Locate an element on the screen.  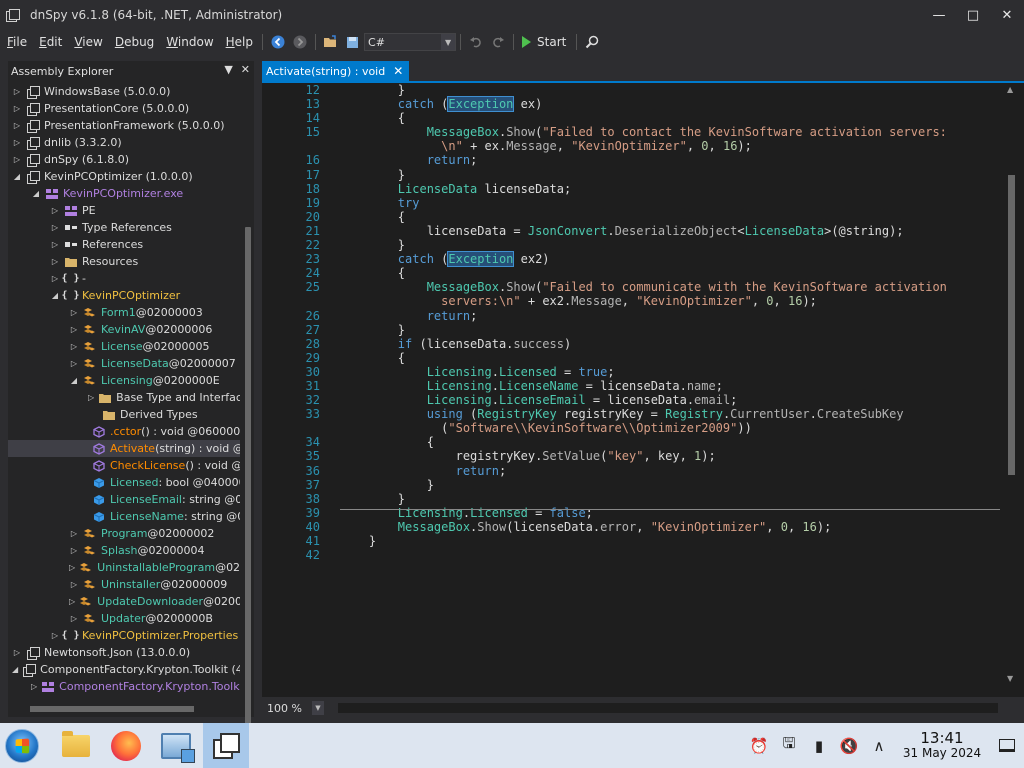
tree-item: ▷ References is located at coordinates (124, 244).